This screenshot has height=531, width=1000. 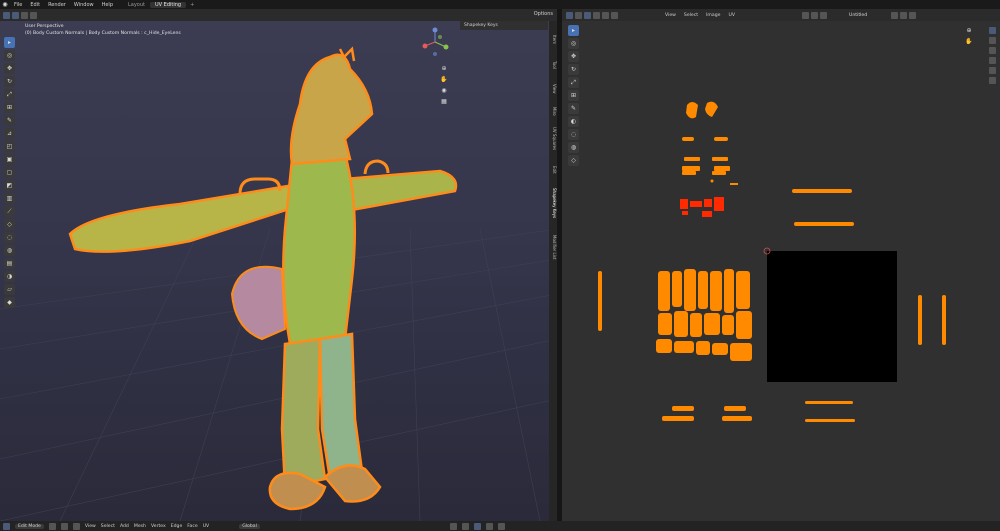 What do you see at coordinates (18, 5) in the screenshot?
I see `menu-file: File` at bounding box center [18, 5].